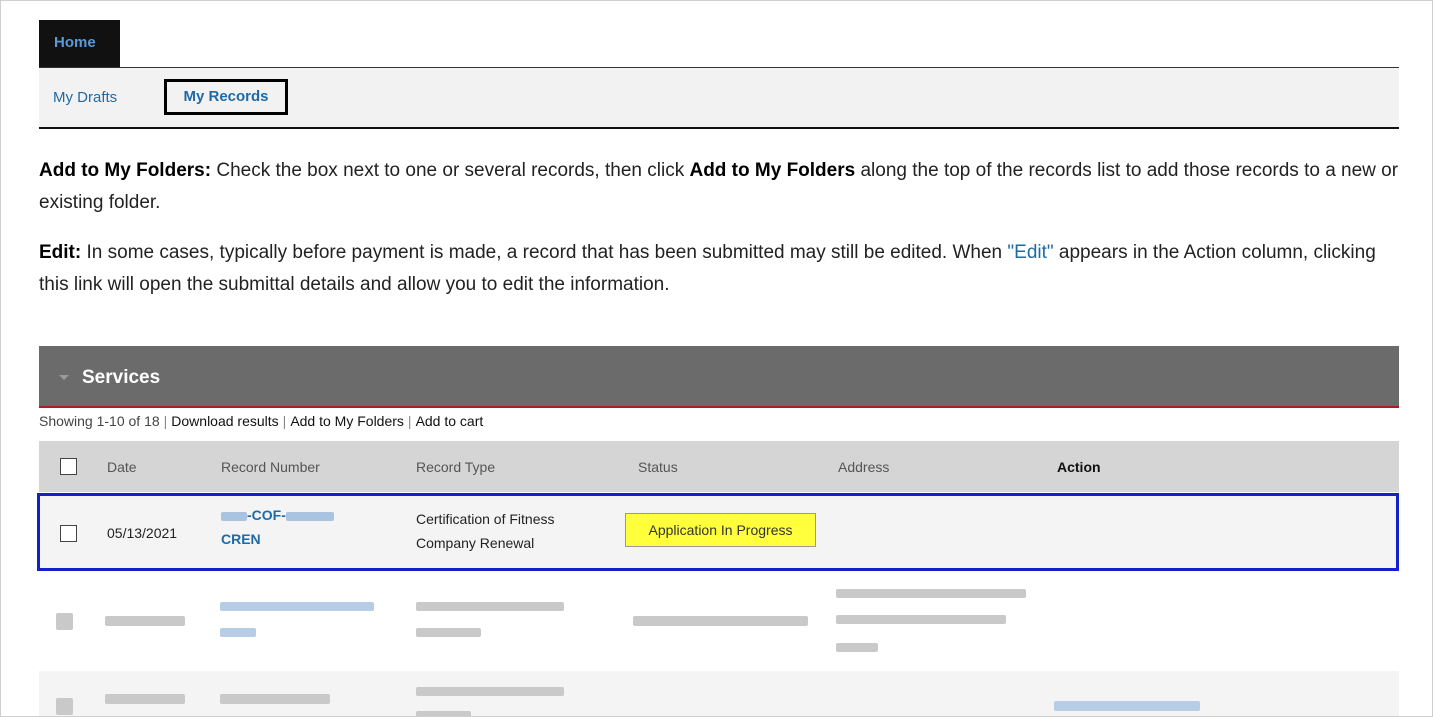 This screenshot has width=1433, height=717. Describe the element at coordinates (122, 467) in the screenshot. I see `col-date: Date` at that location.